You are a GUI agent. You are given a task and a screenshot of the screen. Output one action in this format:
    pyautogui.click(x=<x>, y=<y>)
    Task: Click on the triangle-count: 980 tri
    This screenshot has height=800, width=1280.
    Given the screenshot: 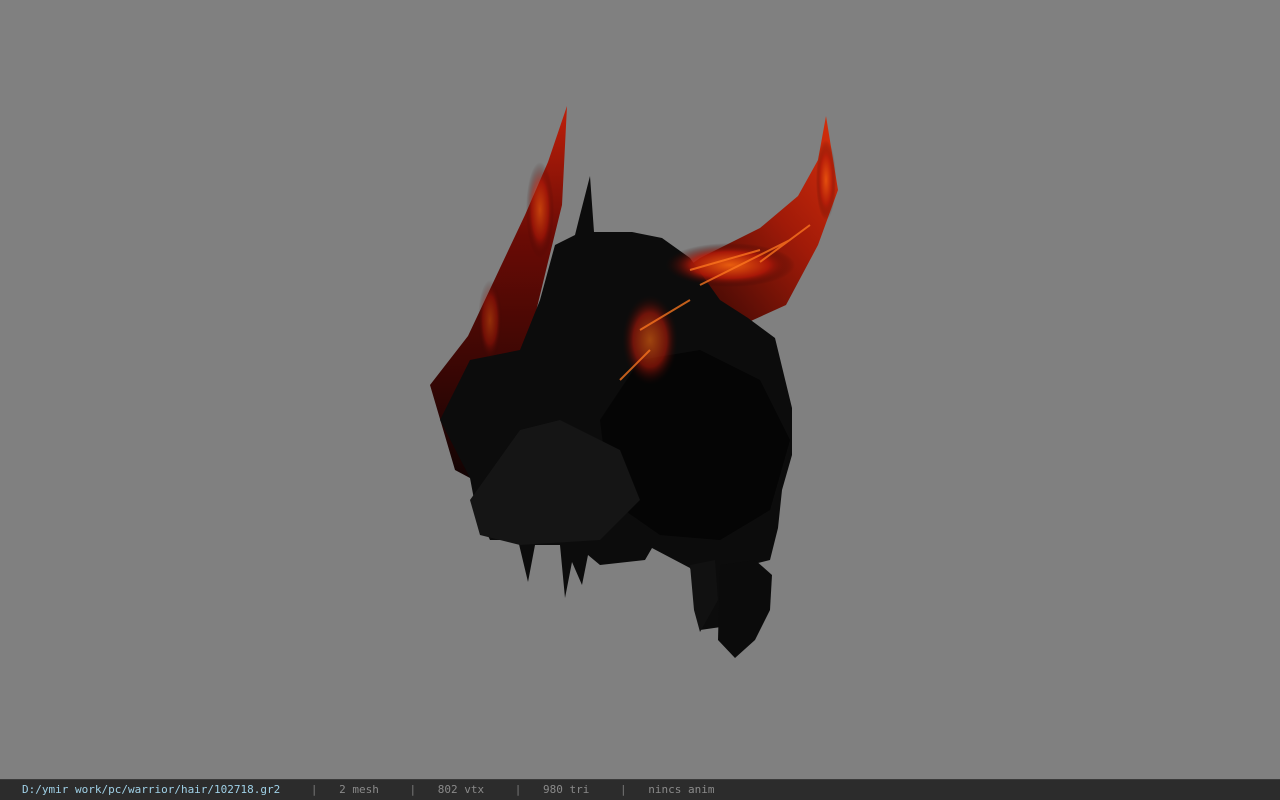 What is the action you would take?
    pyautogui.click(x=566, y=789)
    